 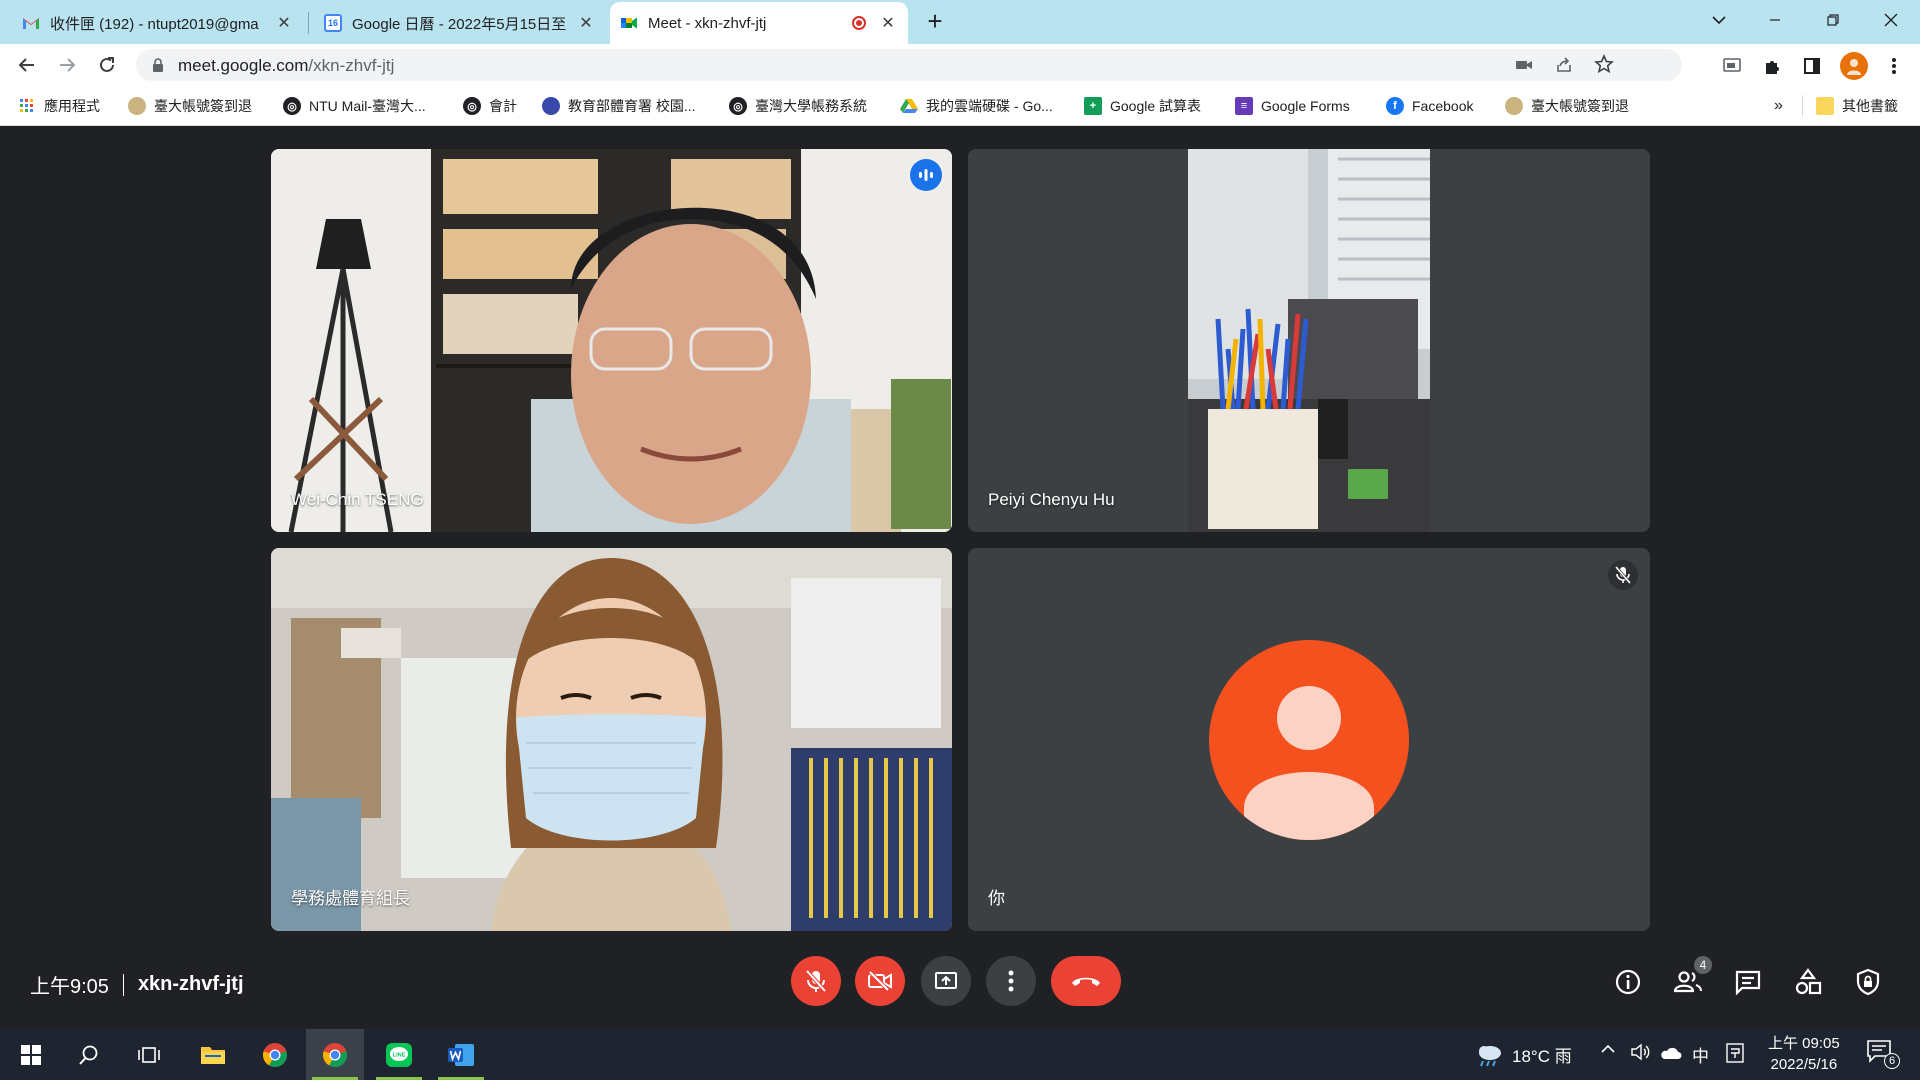 What do you see at coordinates (158, 23) in the screenshot?
I see `tab-gmail: 收件匣 (192) - ntupt2019@gma ✕` at bounding box center [158, 23].